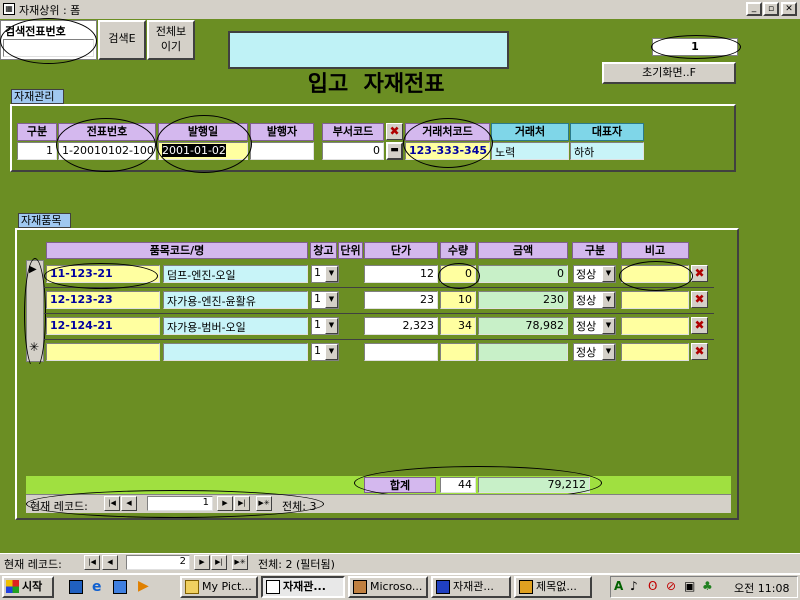 This screenshot has width=800, height=600. I want to click on gubun-field: 1, so click(37, 151).